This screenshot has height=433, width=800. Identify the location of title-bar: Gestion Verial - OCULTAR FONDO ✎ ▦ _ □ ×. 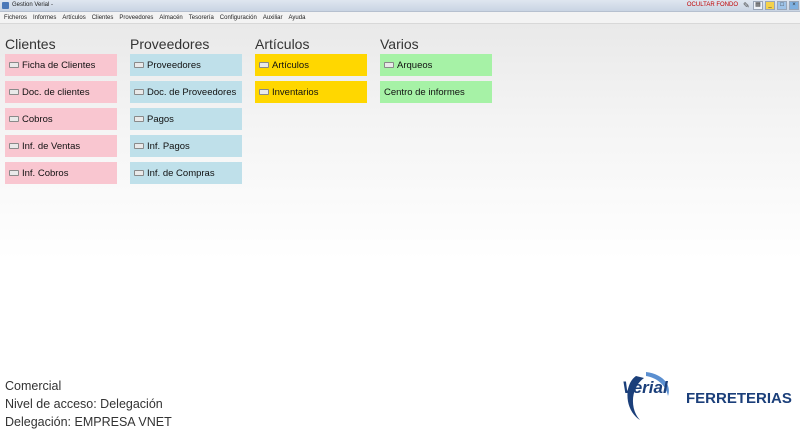
(400, 6).